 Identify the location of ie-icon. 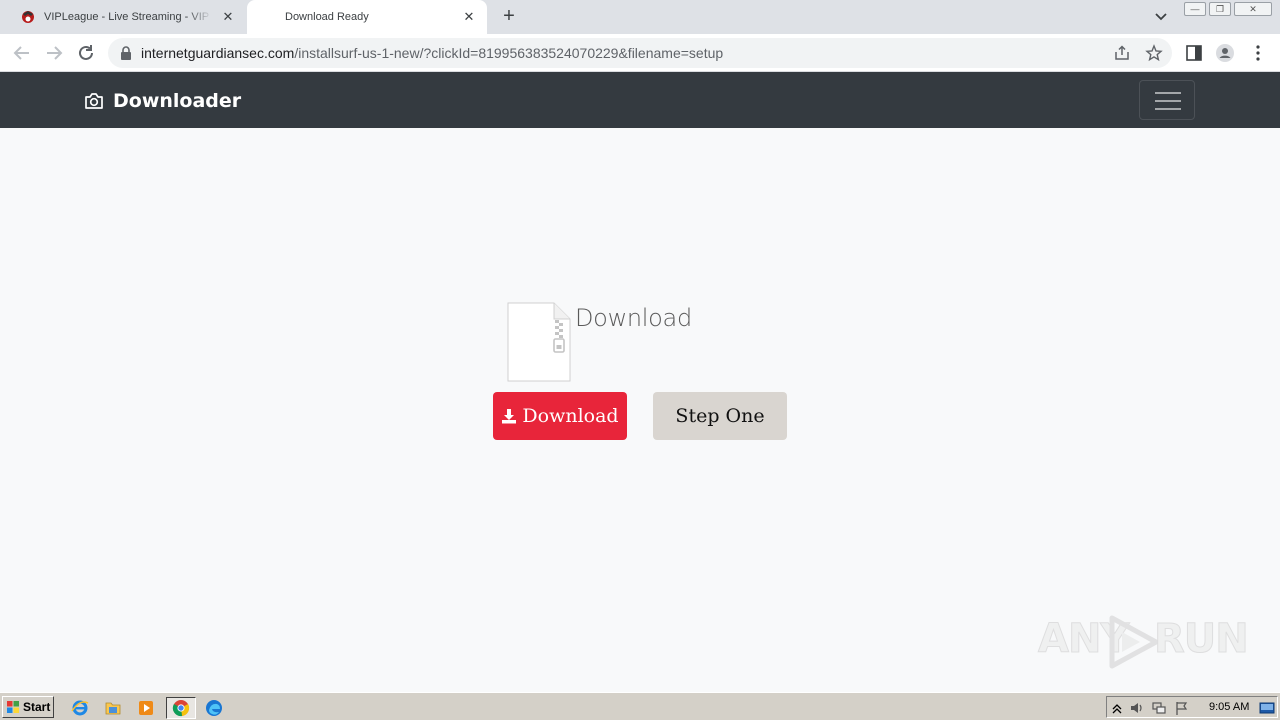
(80, 708).